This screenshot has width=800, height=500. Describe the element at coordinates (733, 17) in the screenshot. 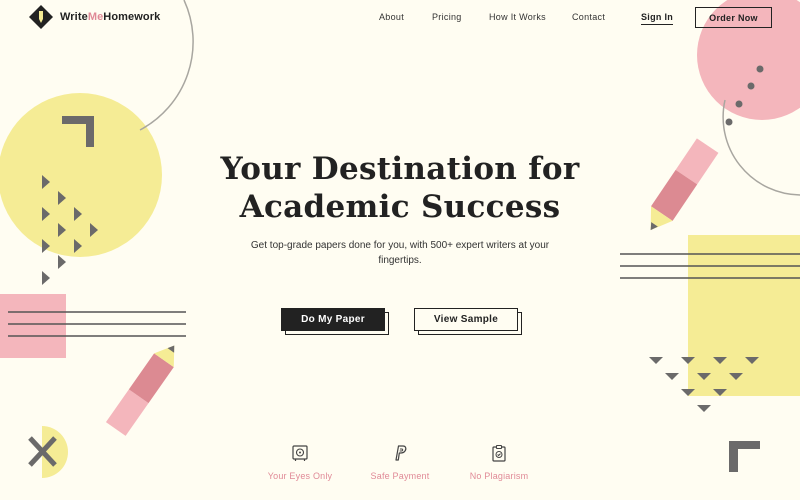

I see `order-now-button: Order Now` at that location.